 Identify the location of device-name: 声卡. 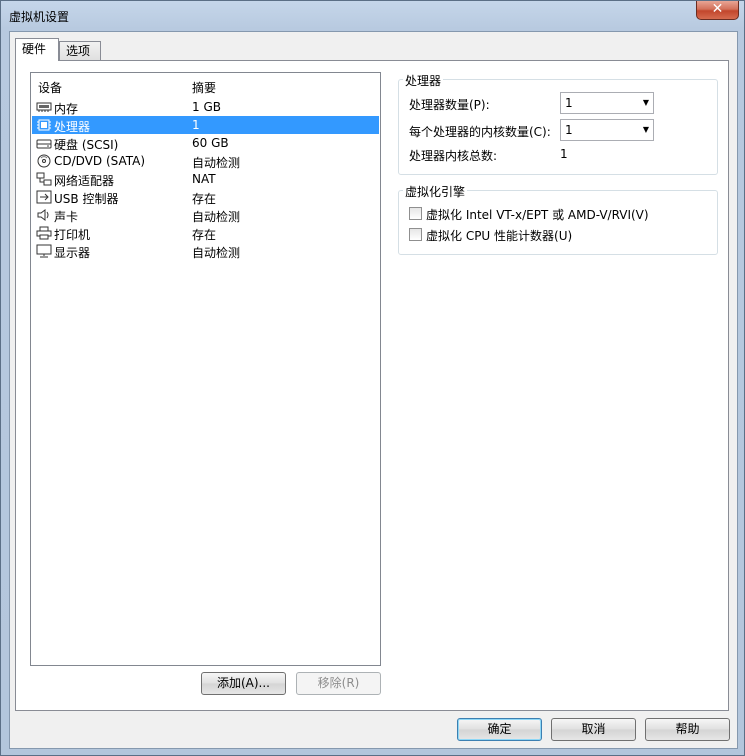
(66, 217).